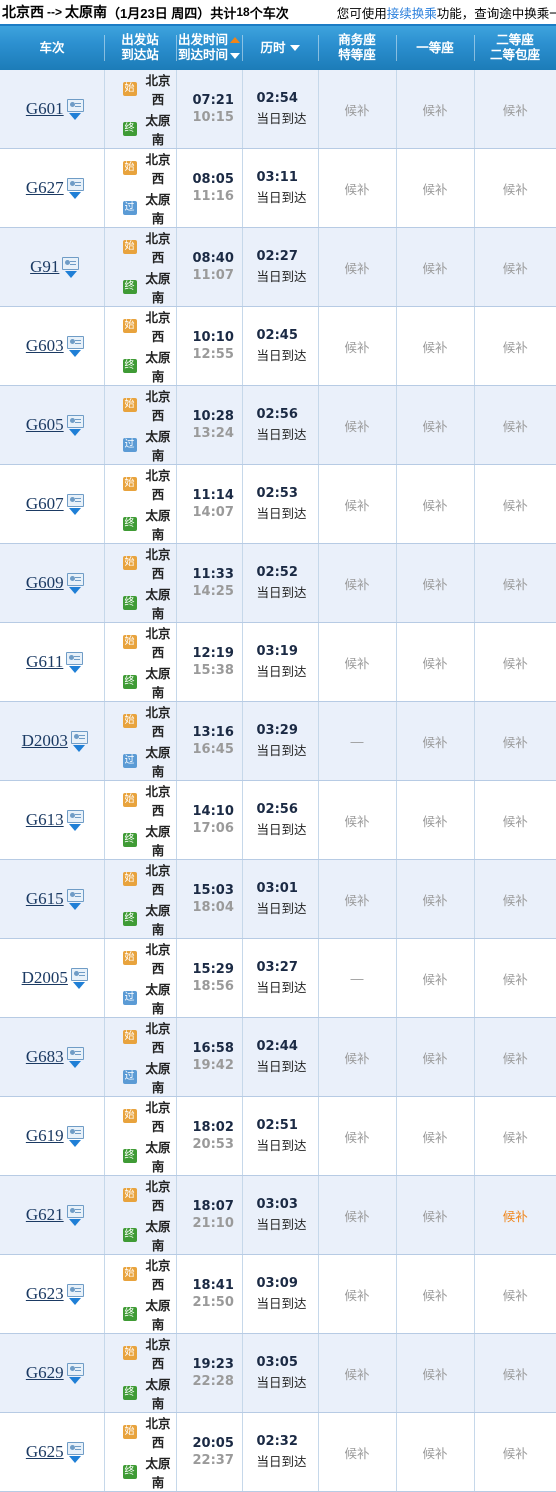 This screenshot has width=556, height=1492. I want to click on train-no-link: G603, so click(45, 346).